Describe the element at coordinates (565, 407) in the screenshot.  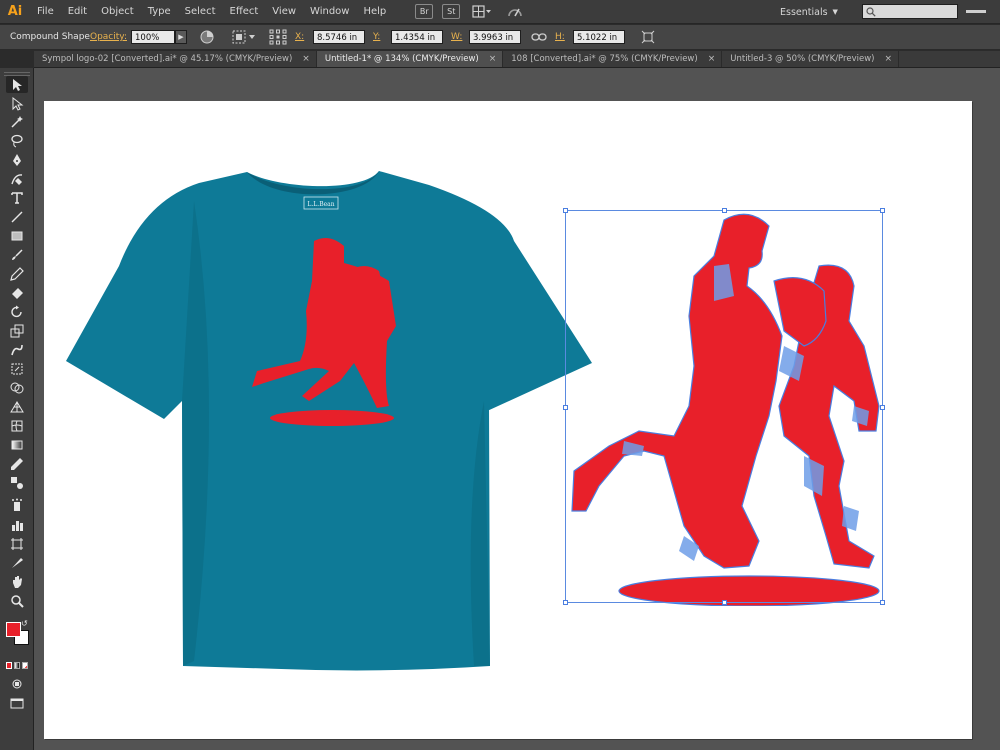
I see `resize-handle-left` at that location.